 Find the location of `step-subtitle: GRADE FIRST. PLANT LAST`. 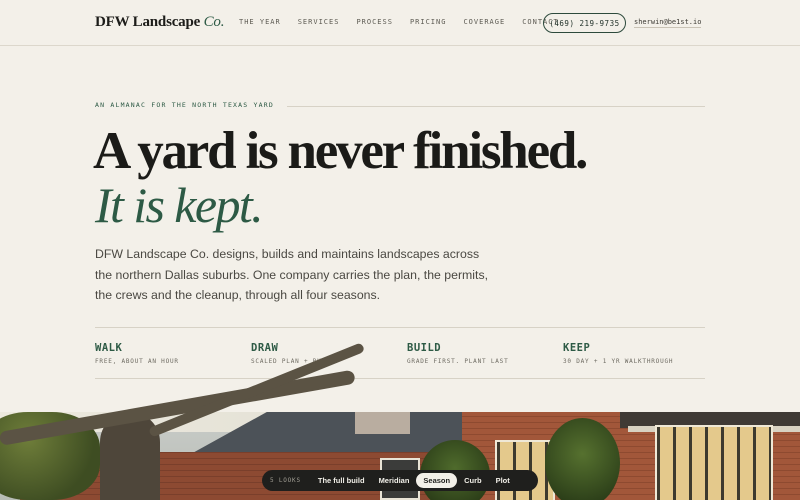

step-subtitle: GRADE FIRST. PLANT LAST is located at coordinates (458, 361).